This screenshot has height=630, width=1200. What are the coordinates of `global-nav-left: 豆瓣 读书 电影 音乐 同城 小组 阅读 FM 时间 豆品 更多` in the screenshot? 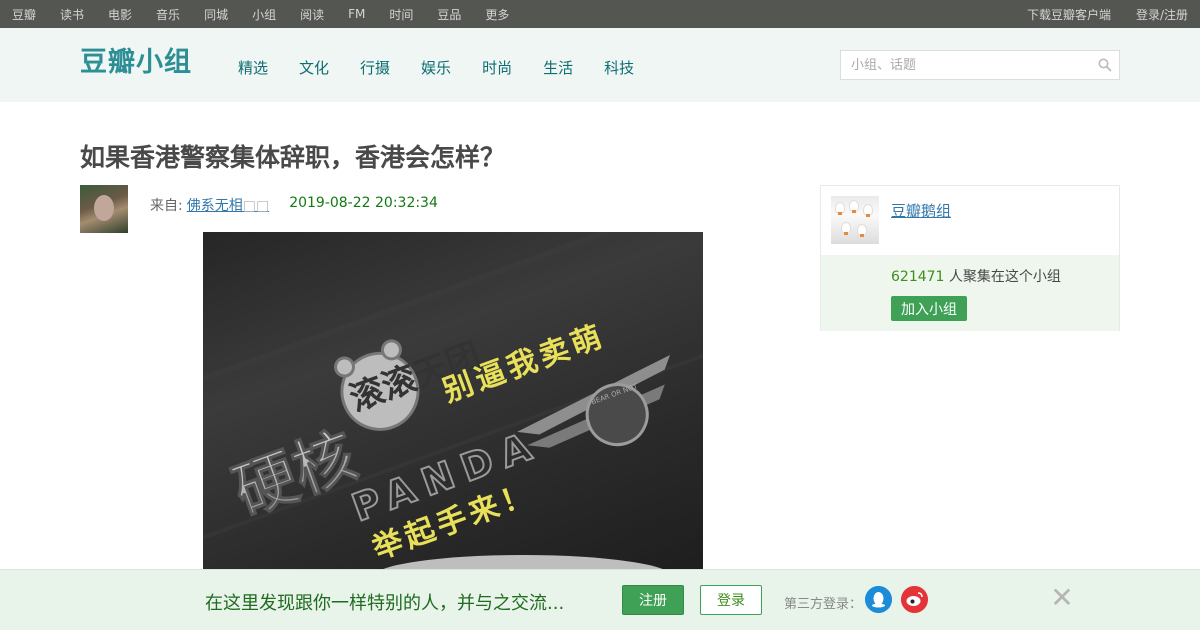 It's located at (272, 14).